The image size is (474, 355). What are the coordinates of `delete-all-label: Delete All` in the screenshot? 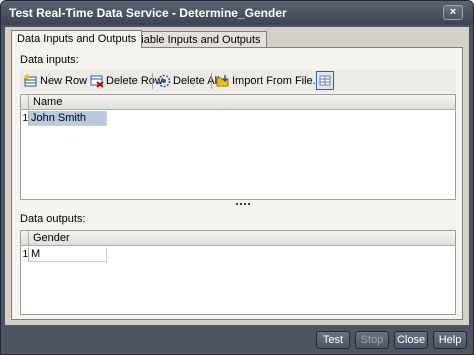 It's located at (196, 81).